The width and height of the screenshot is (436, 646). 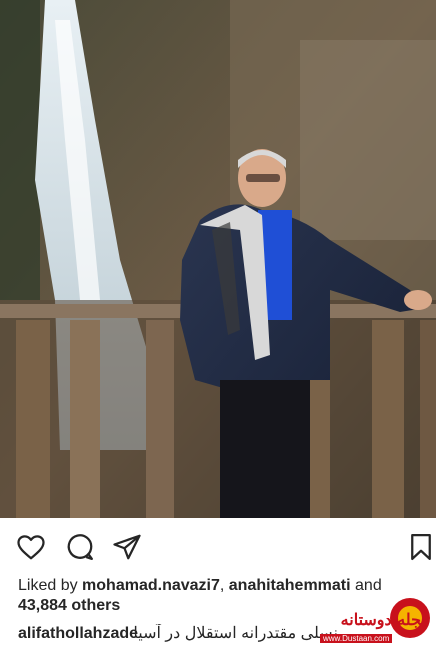 I want to click on paper-plane-icon, so click(x=127, y=547).